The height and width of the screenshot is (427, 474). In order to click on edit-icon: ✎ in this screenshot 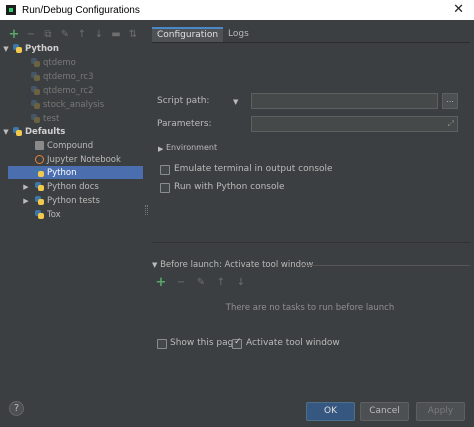, I will do `click(65, 34)`.